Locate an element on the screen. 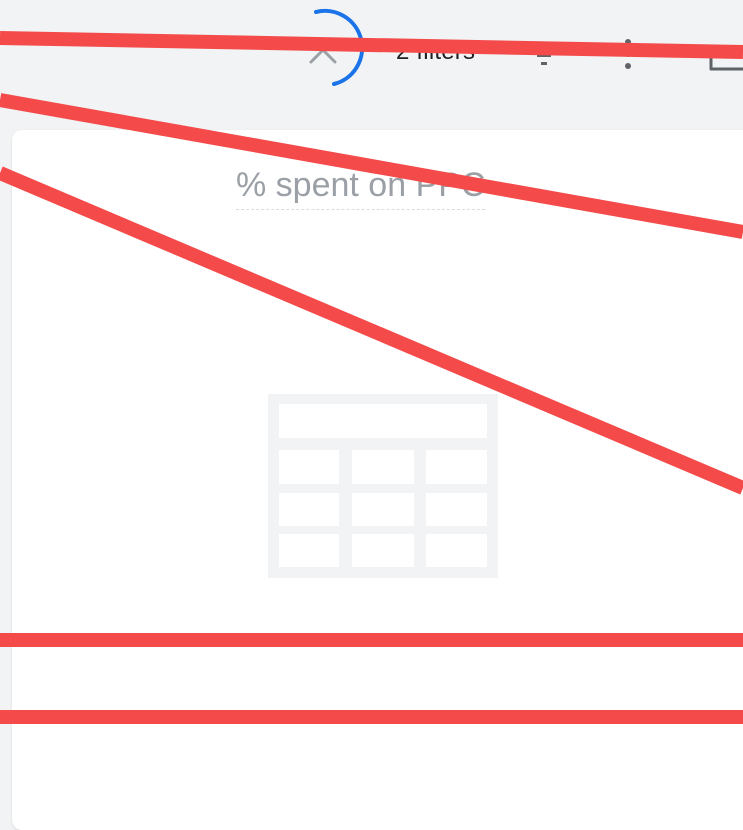  filters-count-label: 2 filters is located at coordinates (435, 52).